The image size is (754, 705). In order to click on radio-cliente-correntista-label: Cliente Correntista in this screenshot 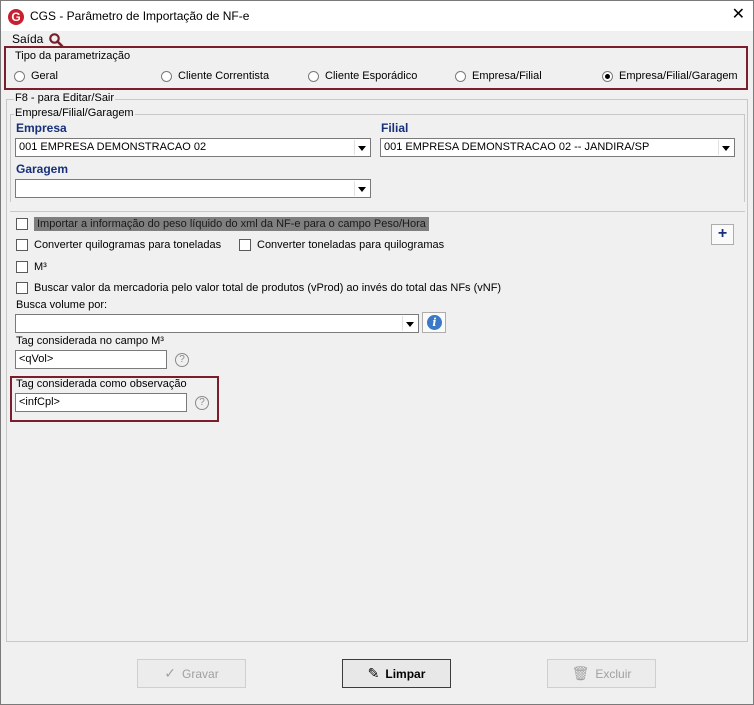, I will do `click(224, 76)`.